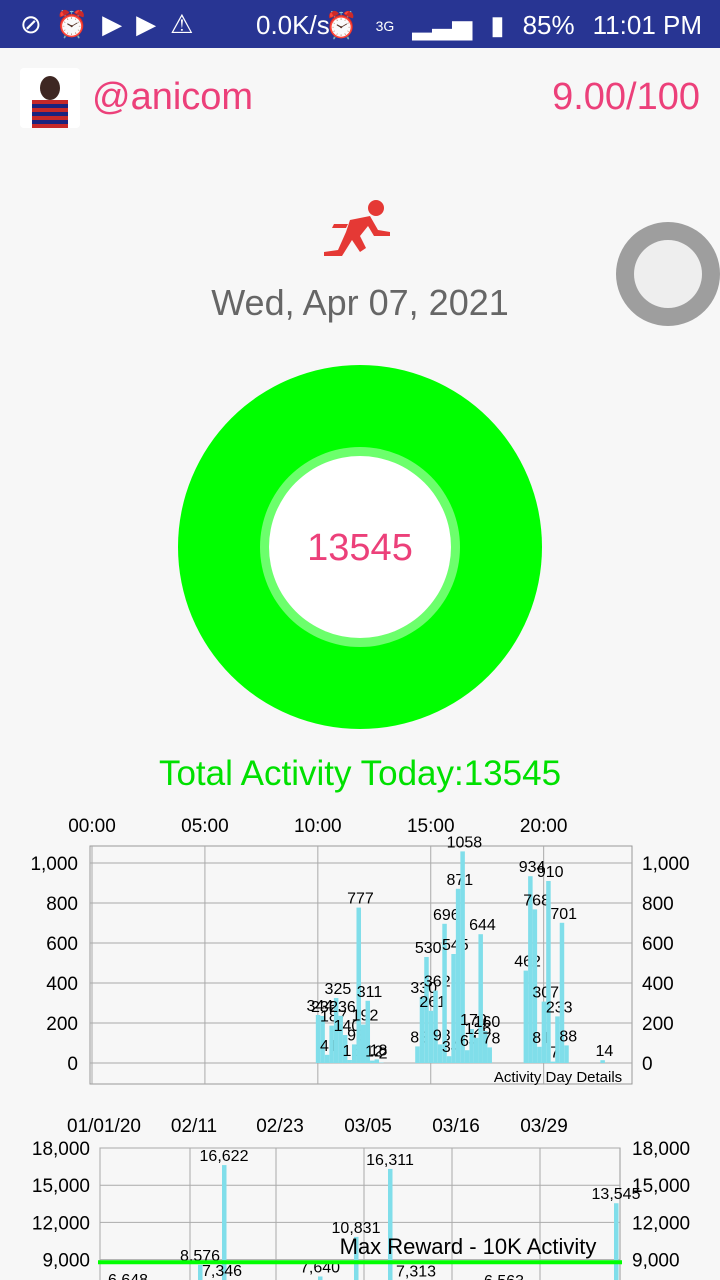  Describe the element at coordinates (172, 97) in the screenshot. I see `username: @anicom` at that location.